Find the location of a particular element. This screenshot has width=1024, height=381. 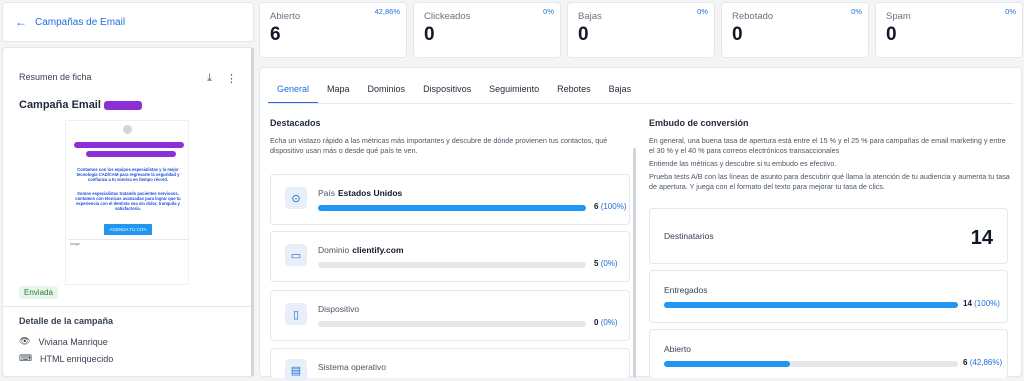

metric-count: 5 (0%) is located at coordinates (606, 263).